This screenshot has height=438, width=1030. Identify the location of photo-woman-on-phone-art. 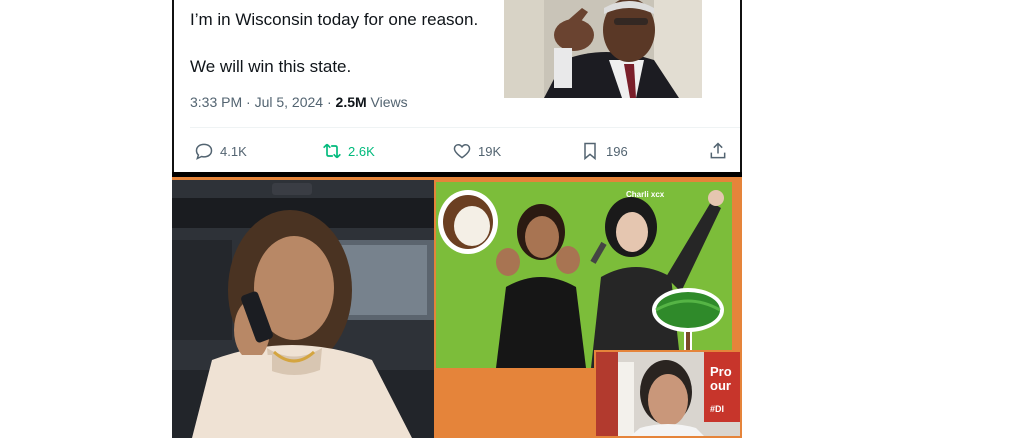
(303, 309).